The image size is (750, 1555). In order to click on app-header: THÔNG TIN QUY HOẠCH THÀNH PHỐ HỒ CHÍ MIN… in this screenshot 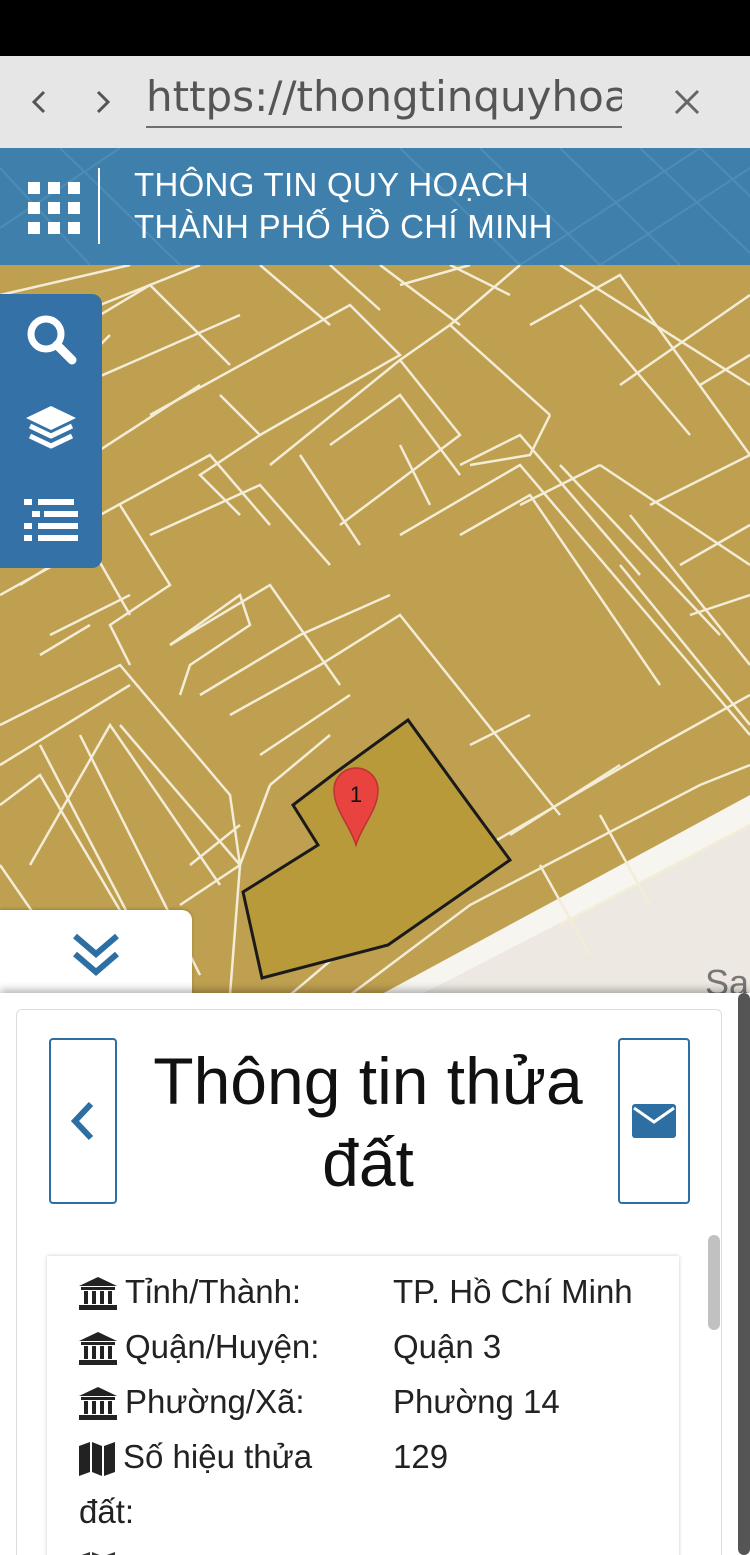, I will do `click(375, 206)`.